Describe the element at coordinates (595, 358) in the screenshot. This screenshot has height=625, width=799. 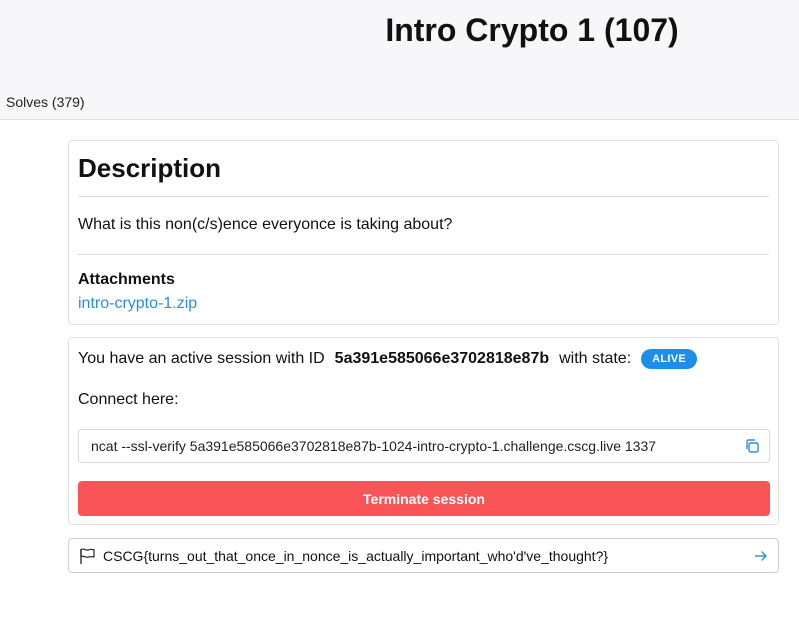
I see `session-state-label: with state:` at that location.